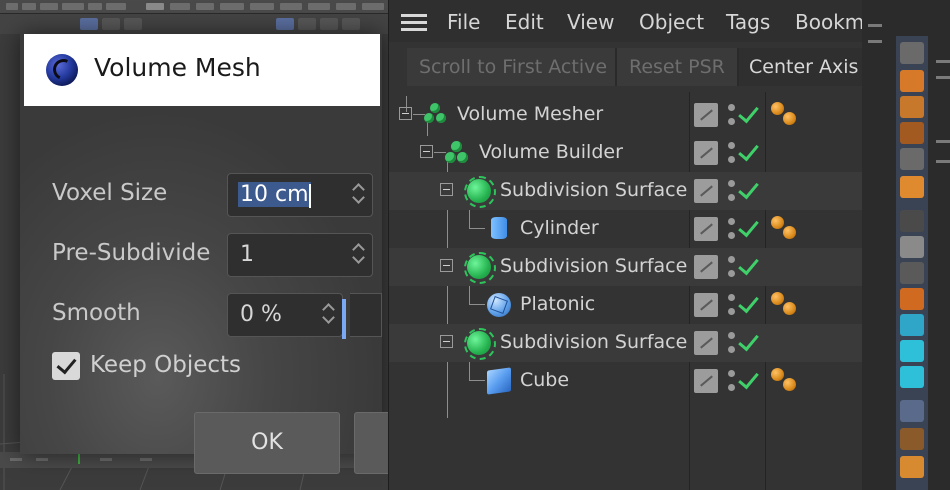 The width and height of the screenshot is (950, 490). I want to click on reset-psr-button: Reset PSR, so click(677, 67).